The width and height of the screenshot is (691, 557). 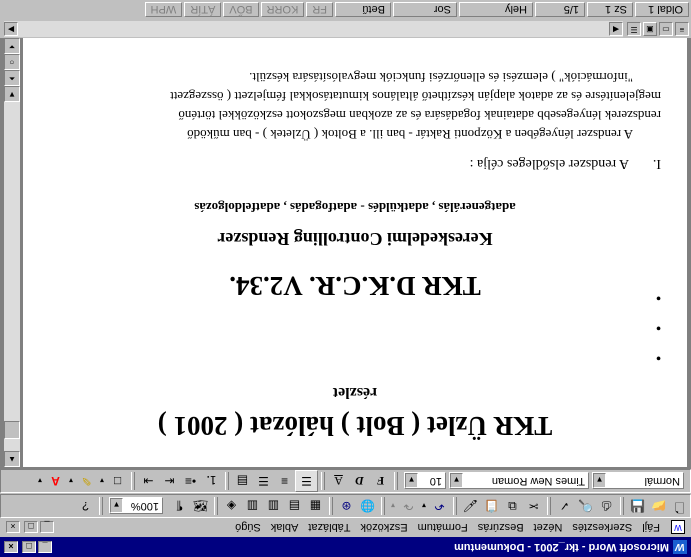 I want to click on doc-minimize-button: _, so click(x=47, y=527).